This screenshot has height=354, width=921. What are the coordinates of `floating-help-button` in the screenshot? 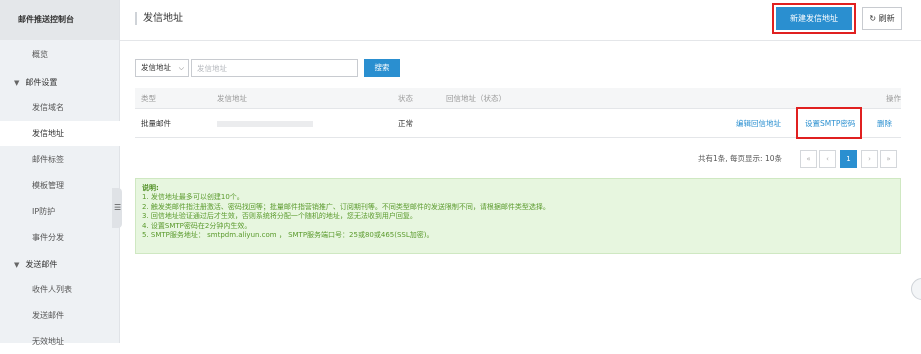 It's located at (916, 289).